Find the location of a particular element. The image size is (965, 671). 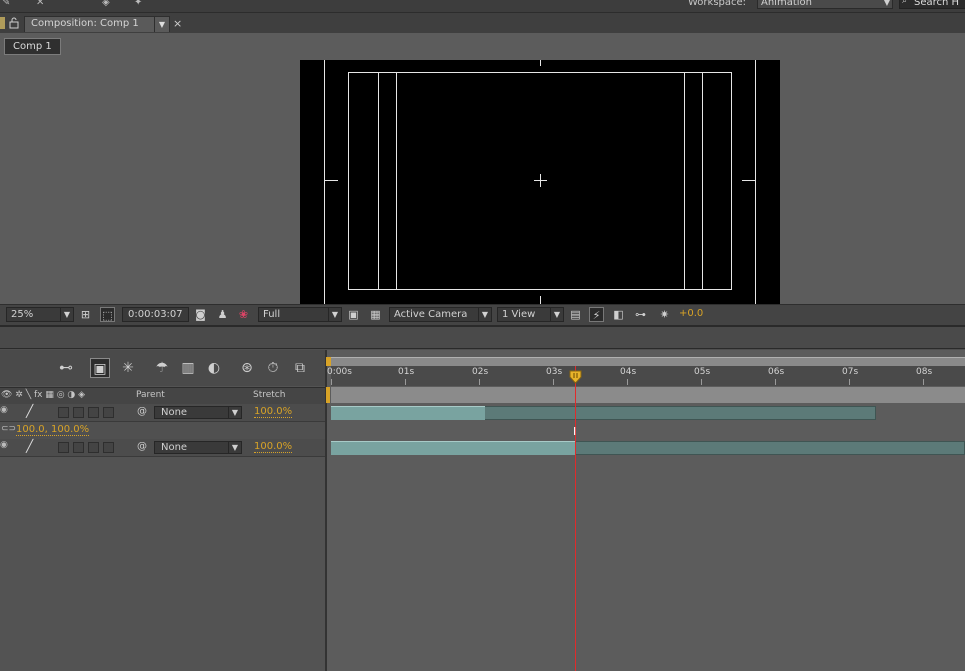

time-navigator is located at coordinates (648, 361).